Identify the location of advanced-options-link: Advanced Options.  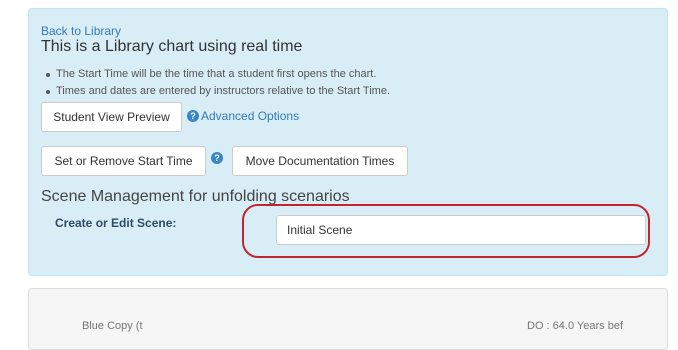
(250, 116).